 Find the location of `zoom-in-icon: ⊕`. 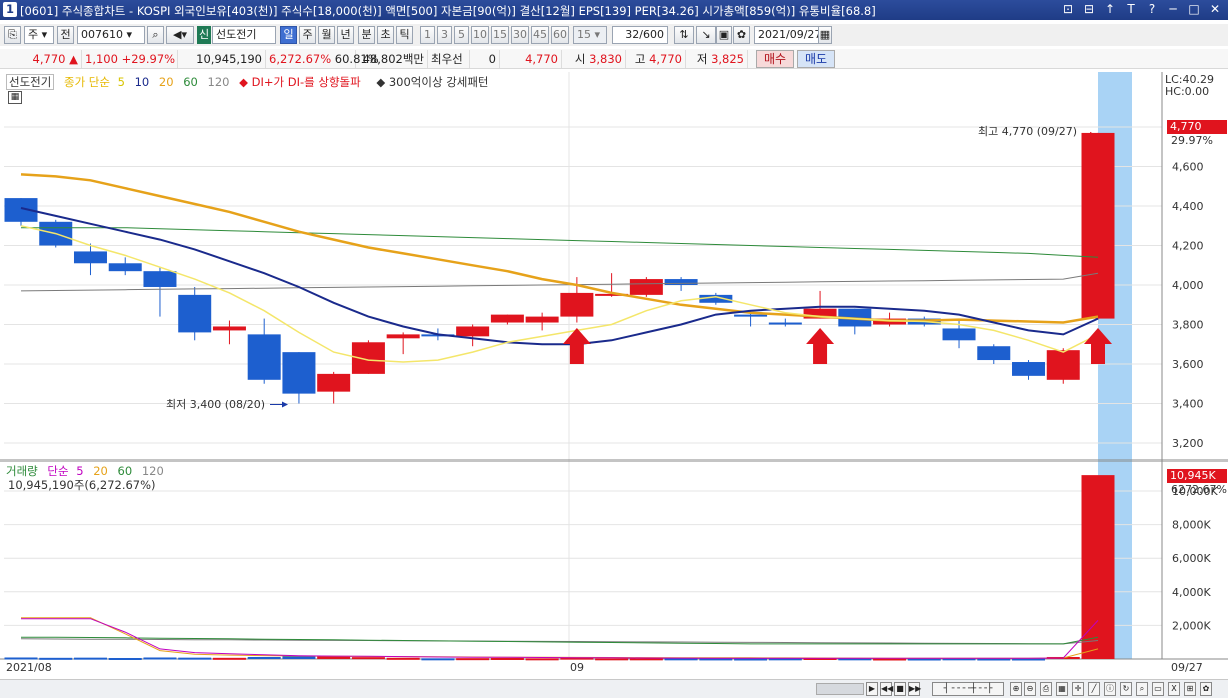

zoom-in-icon: ⊕ is located at coordinates (1016, 689).